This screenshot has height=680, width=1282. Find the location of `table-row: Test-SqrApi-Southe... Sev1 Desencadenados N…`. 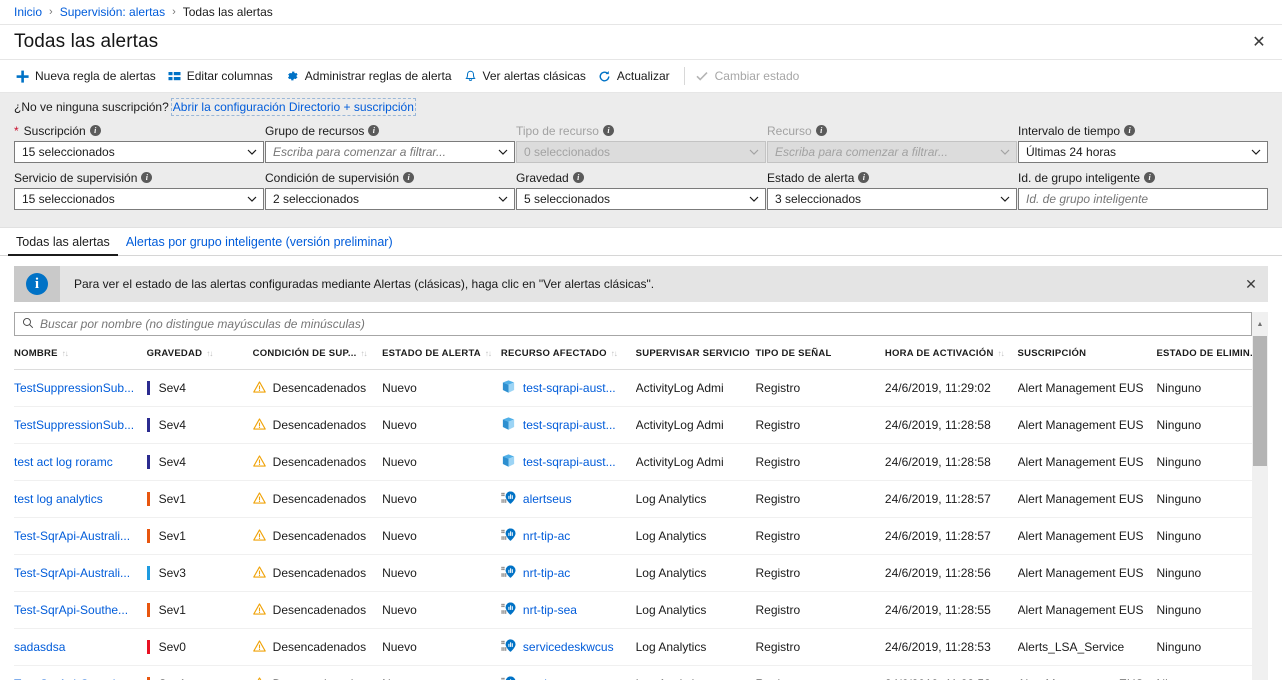

table-row: Test-SqrApi-Southe... Sev1 Desencadenados N… is located at coordinates (633, 610).